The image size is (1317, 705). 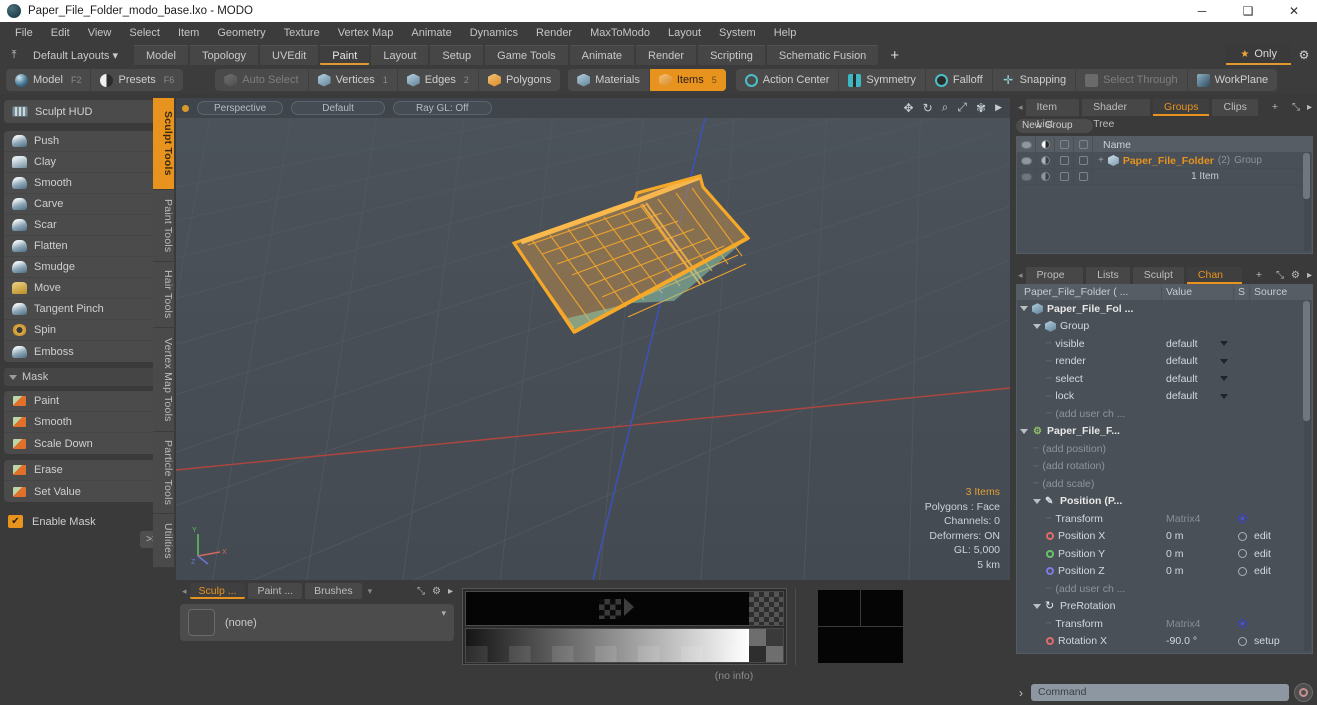 I want to click on sculpt-tool-clay: Clay, so click(x=88, y=162).